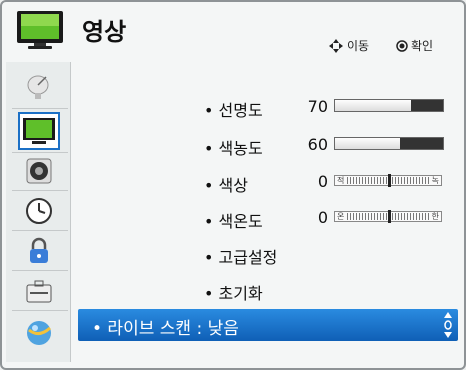 The height and width of the screenshot is (370, 466). I want to click on sidebar-item-sound, so click(39, 171).